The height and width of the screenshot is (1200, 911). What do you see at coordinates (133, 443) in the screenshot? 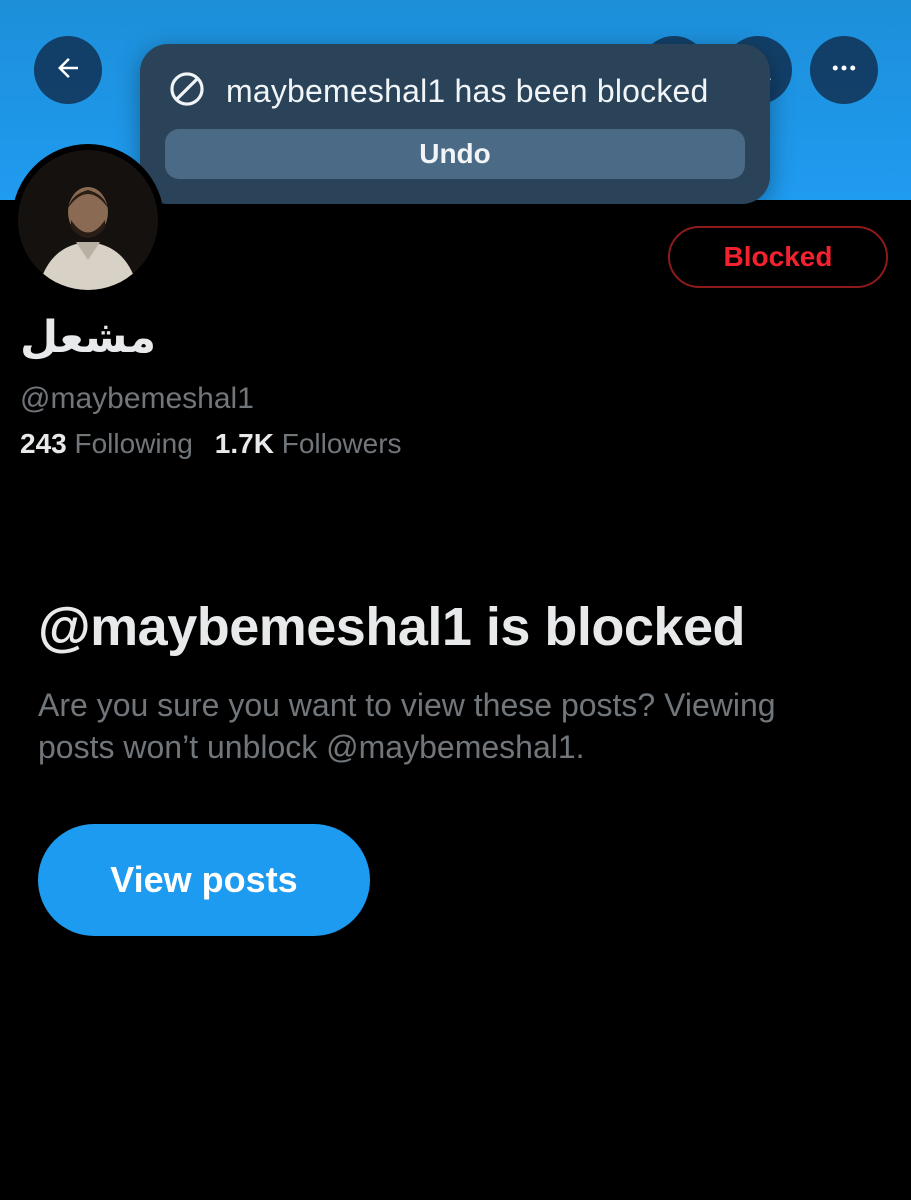
I see `following-label: Following` at bounding box center [133, 443].